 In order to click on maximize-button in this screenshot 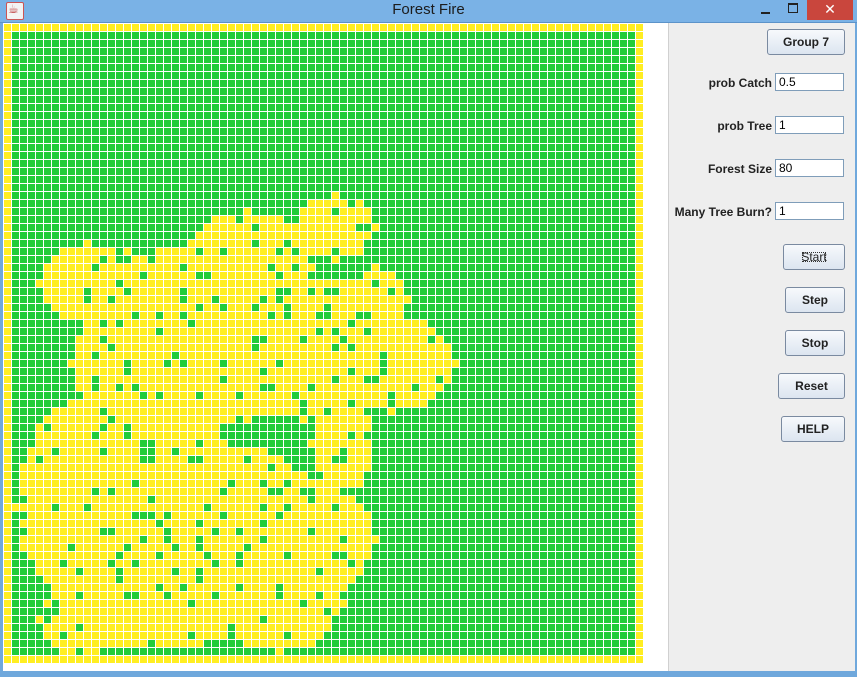, I will do `click(793, 10)`.